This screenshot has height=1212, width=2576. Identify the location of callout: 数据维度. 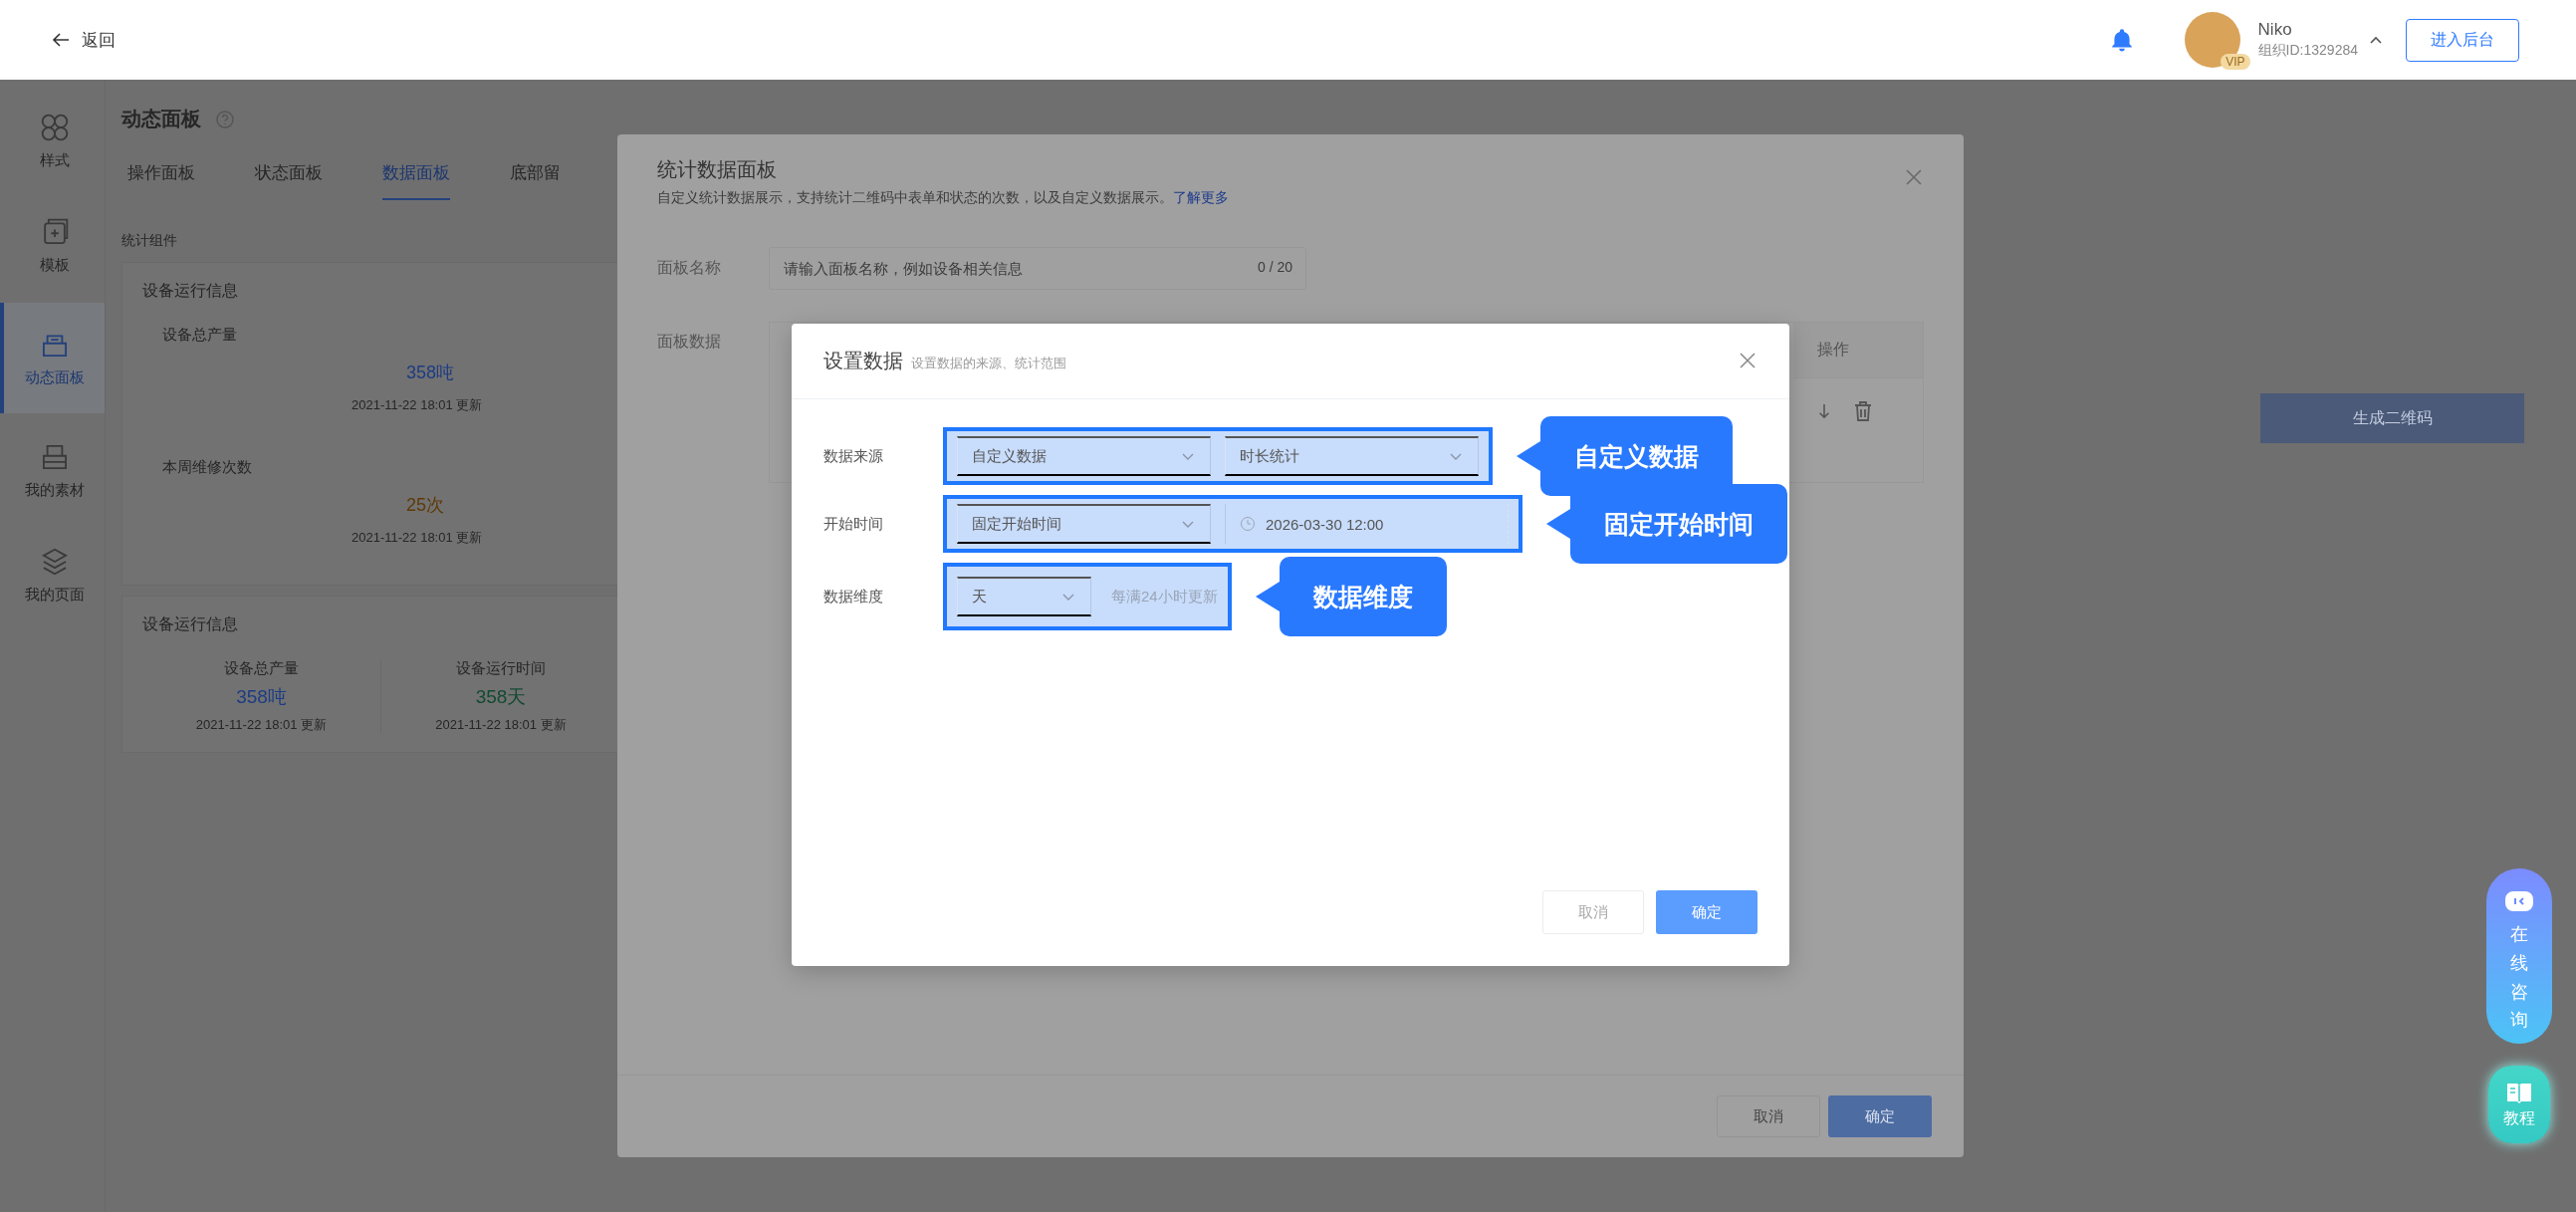
(1363, 597).